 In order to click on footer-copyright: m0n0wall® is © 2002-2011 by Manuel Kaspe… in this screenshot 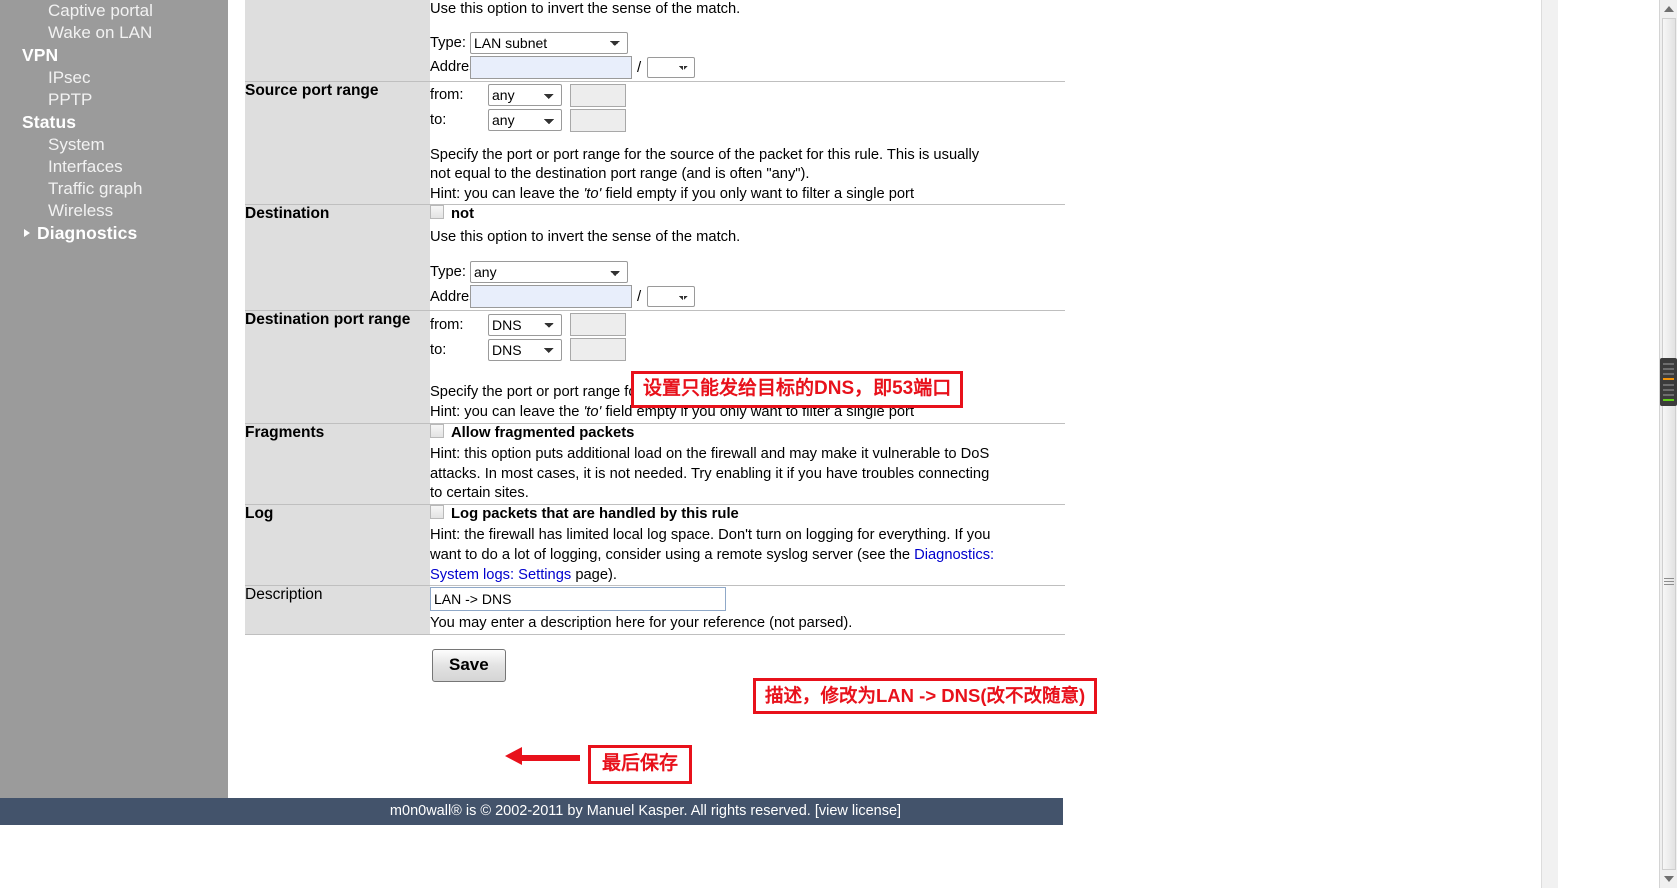, I will do `click(602, 811)`.